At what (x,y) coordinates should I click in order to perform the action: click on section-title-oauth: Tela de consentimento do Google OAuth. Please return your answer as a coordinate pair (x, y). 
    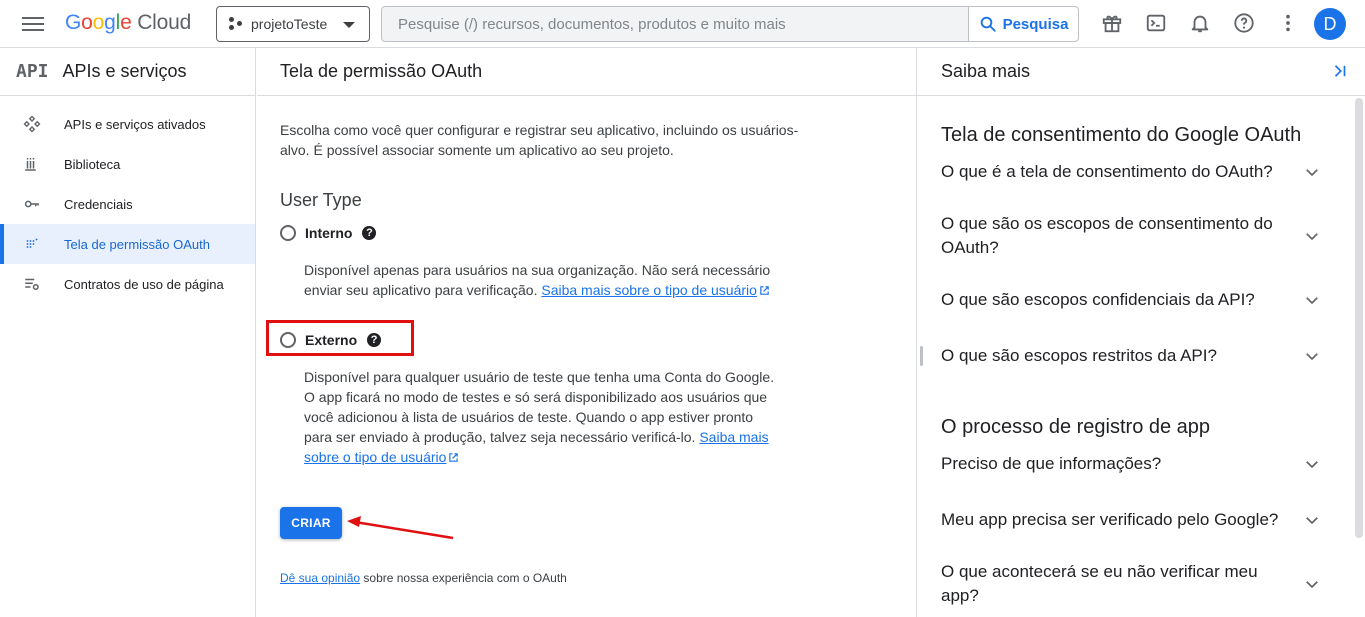
    Looking at the image, I should click on (1121, 135).